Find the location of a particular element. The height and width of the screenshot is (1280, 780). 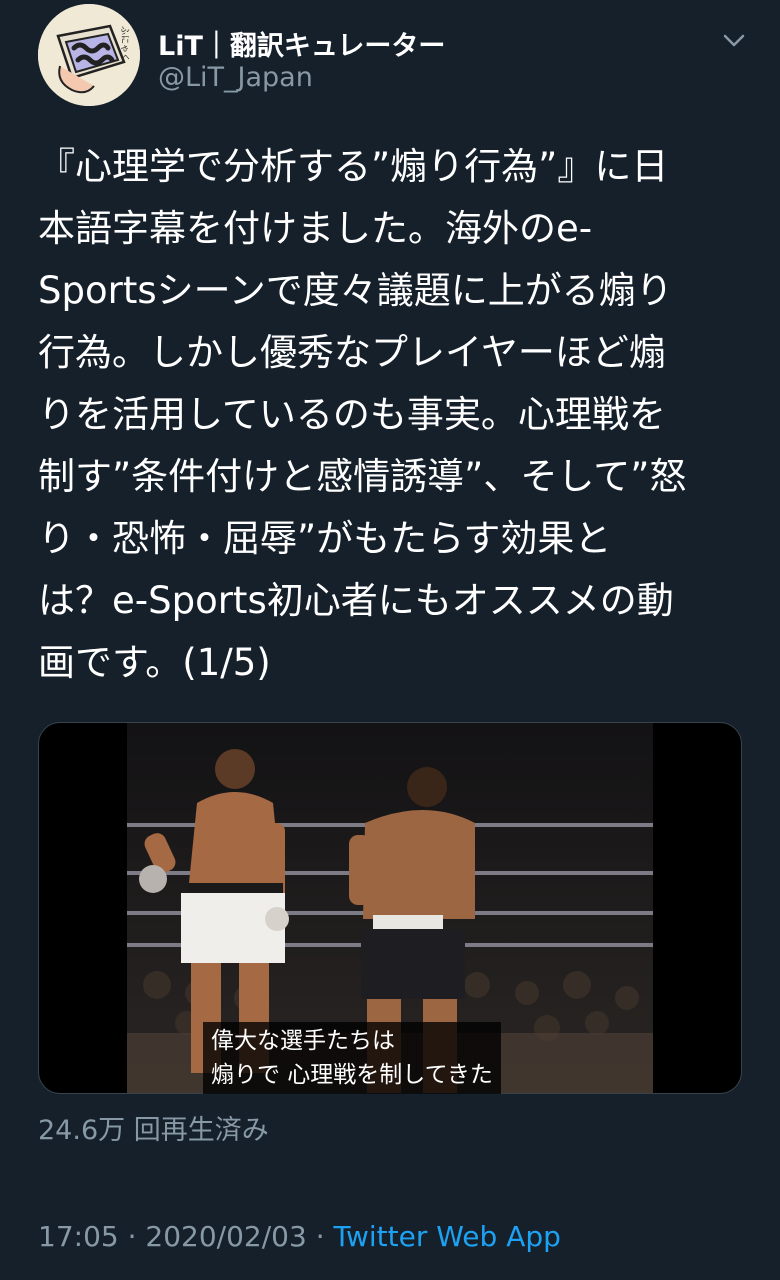

tweet-text-line: り・恐怖・屈辱”がもたらす効果と is located at coordinates (325, 538).